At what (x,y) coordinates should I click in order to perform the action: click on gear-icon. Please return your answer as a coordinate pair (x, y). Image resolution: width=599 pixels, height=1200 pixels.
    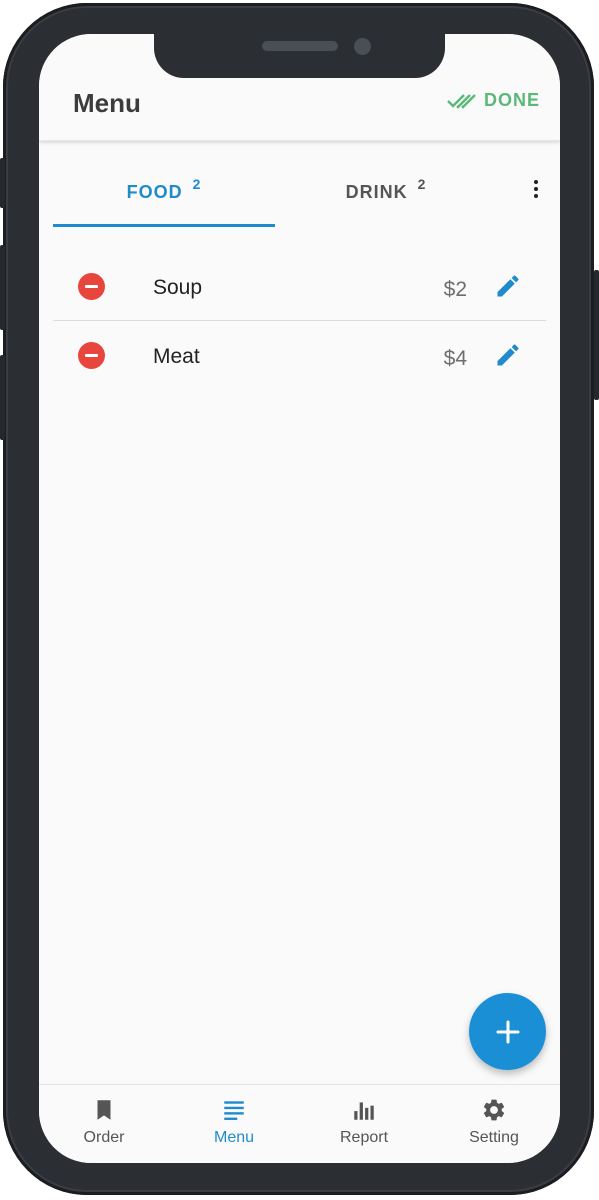
    Looking at the image, I should click on (494, 1110).